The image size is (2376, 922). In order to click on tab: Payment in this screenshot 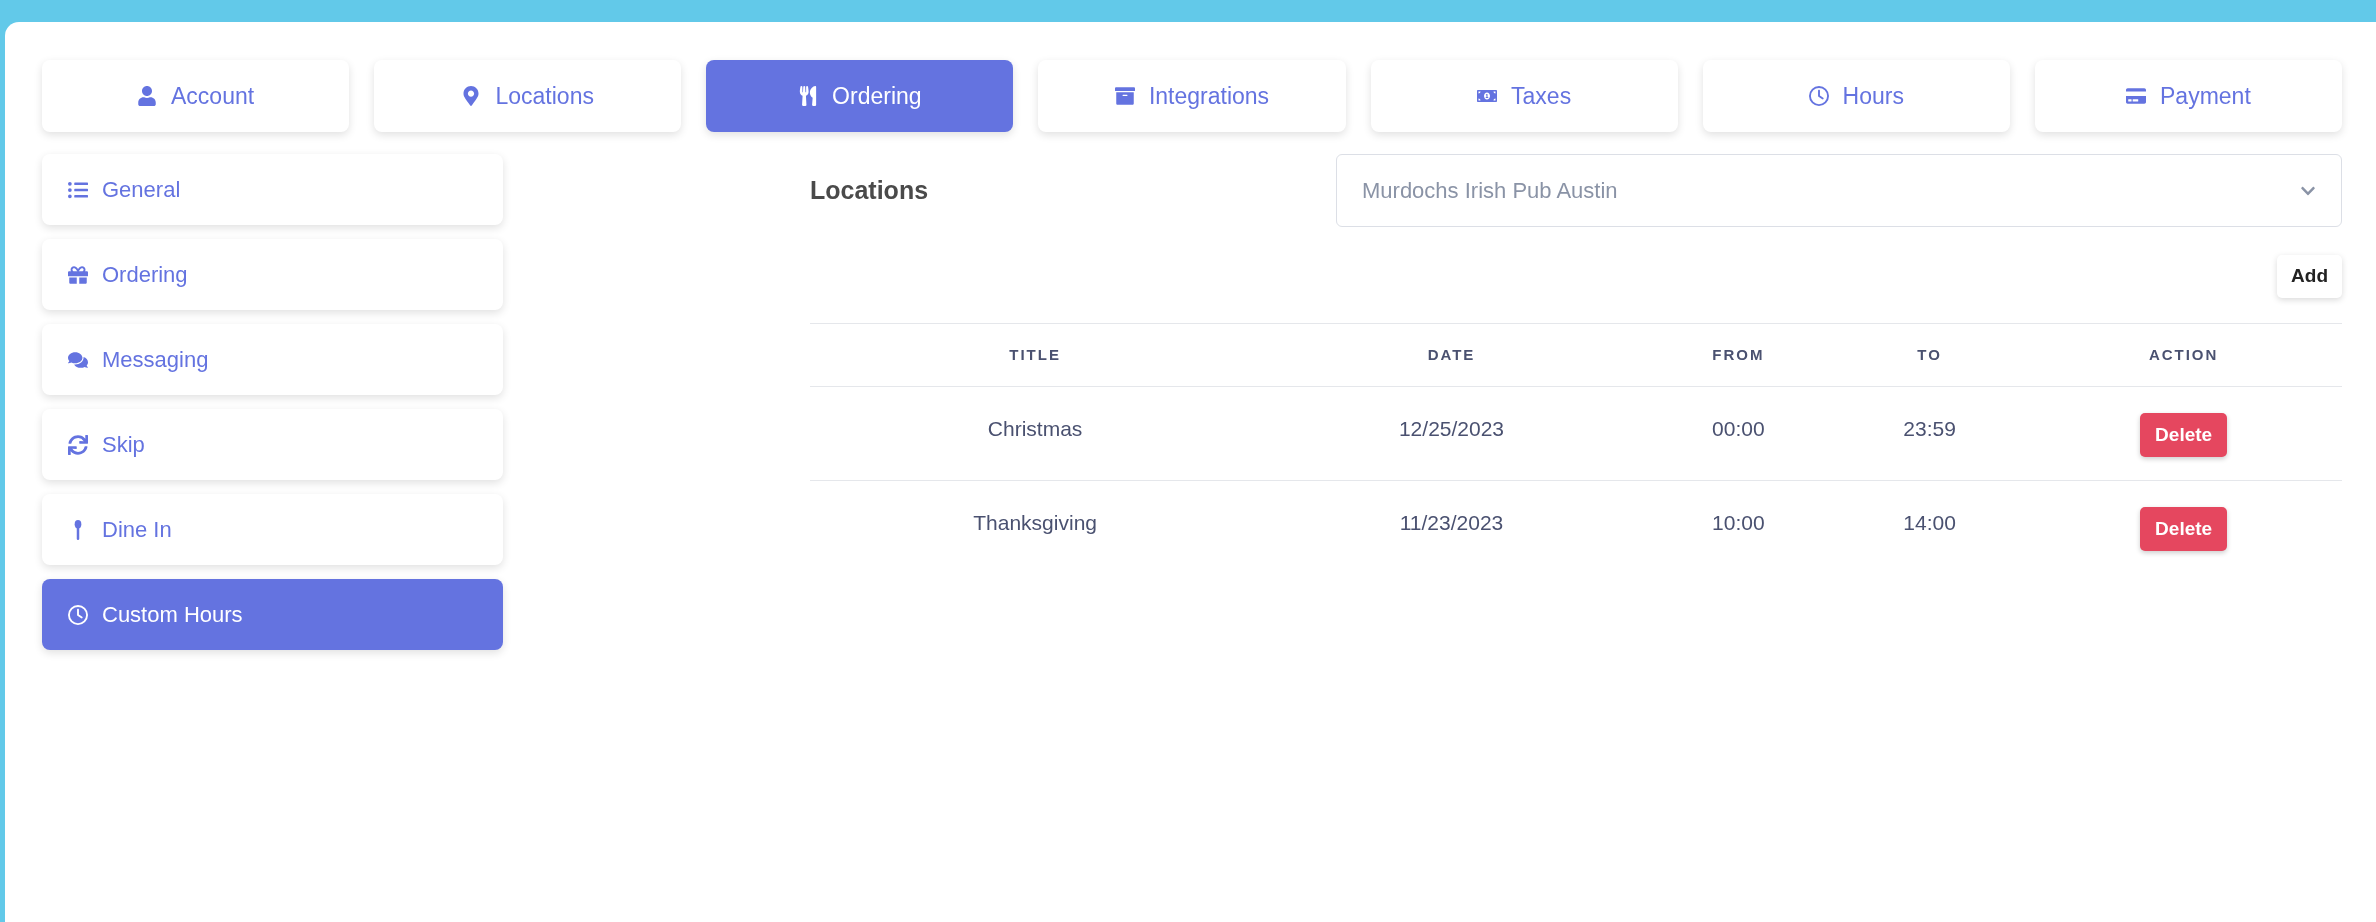, I will do `click(2188, 96)`.